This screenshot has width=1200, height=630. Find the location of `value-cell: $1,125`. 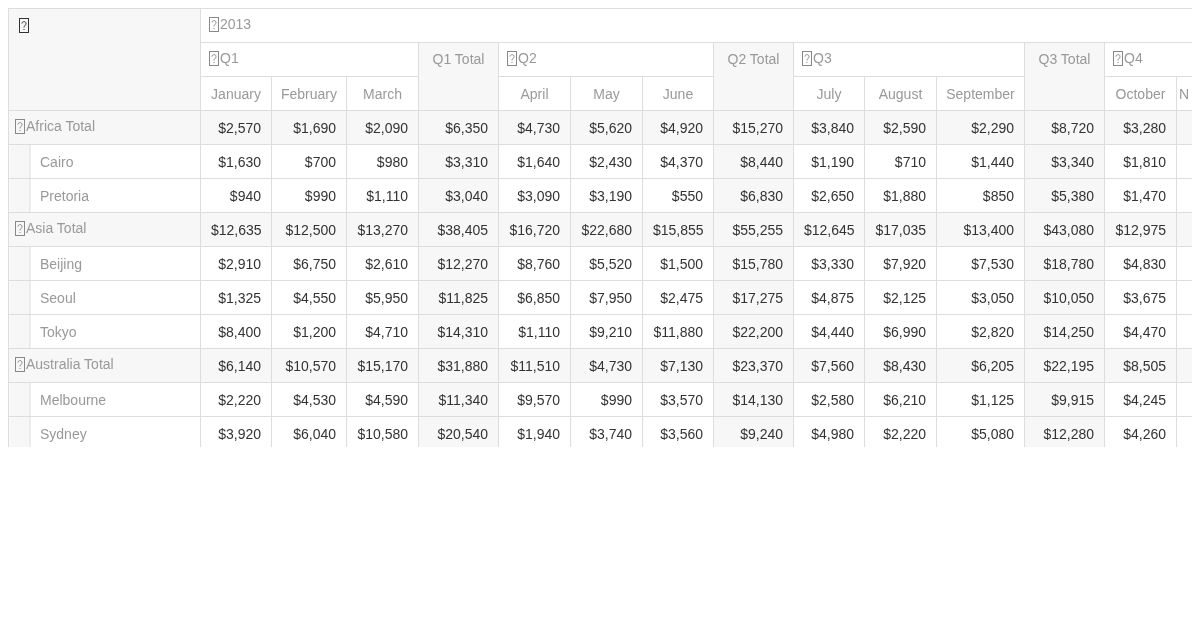

value-cell: $1,125 is located at coordinates (980, 399).